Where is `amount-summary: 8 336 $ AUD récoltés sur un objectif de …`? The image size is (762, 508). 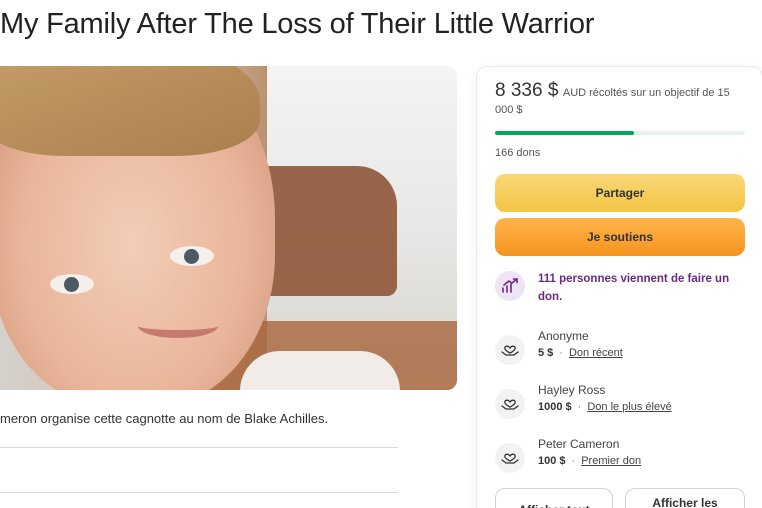
amount-summary: 8 336 $ AUD récoltés sur un objectif de … is located at coordinates (620, 99).